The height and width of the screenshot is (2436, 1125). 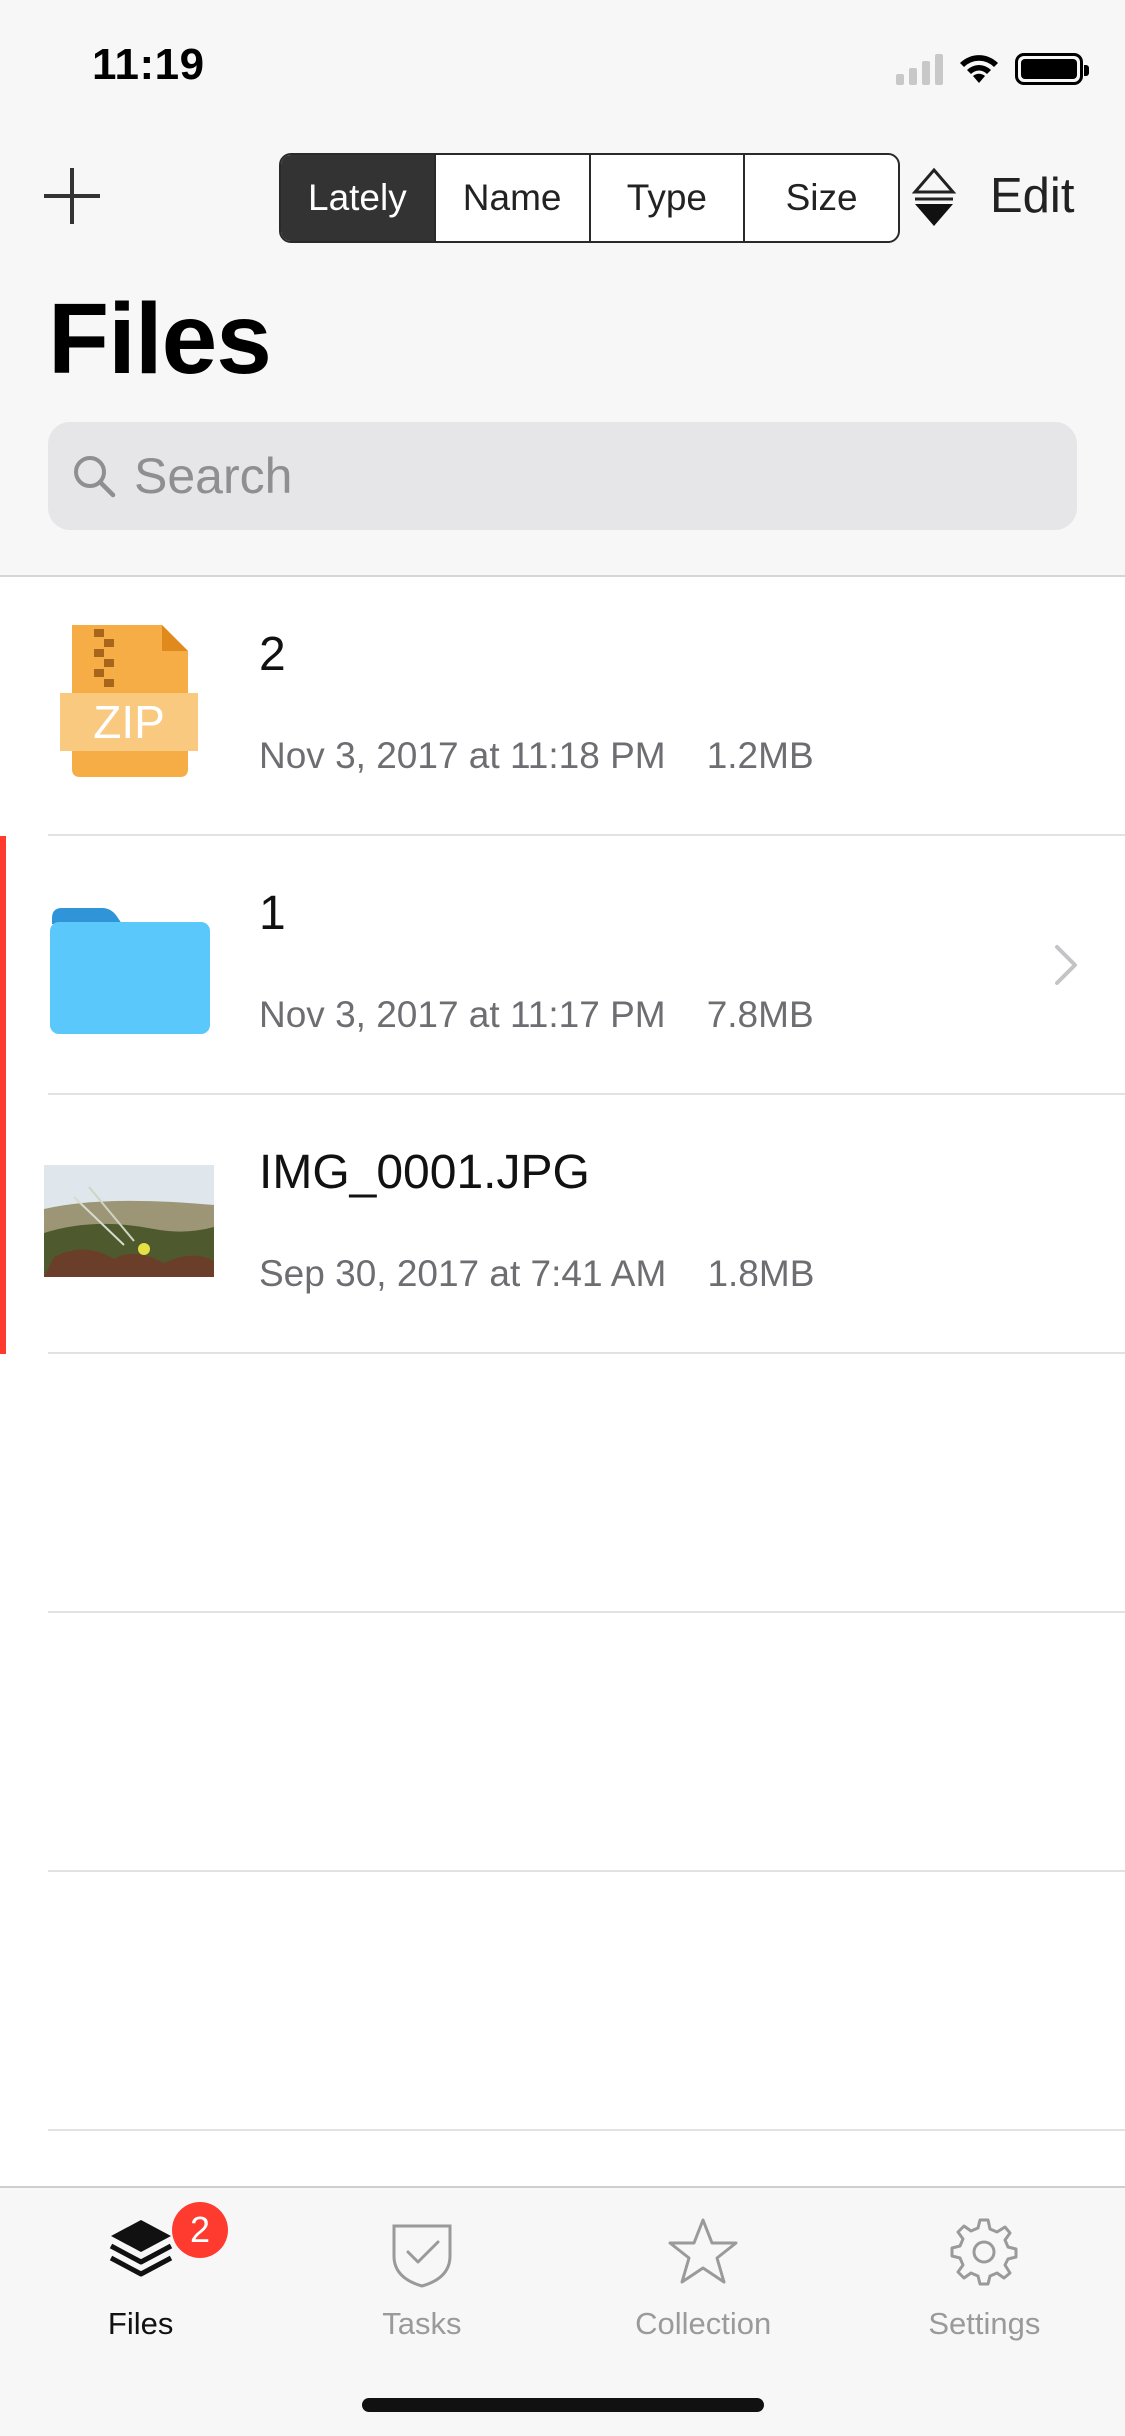 What do you see at coordinates (95, 477) in the screenshot?
I see `search-icon` at bounding box center [95, 477].